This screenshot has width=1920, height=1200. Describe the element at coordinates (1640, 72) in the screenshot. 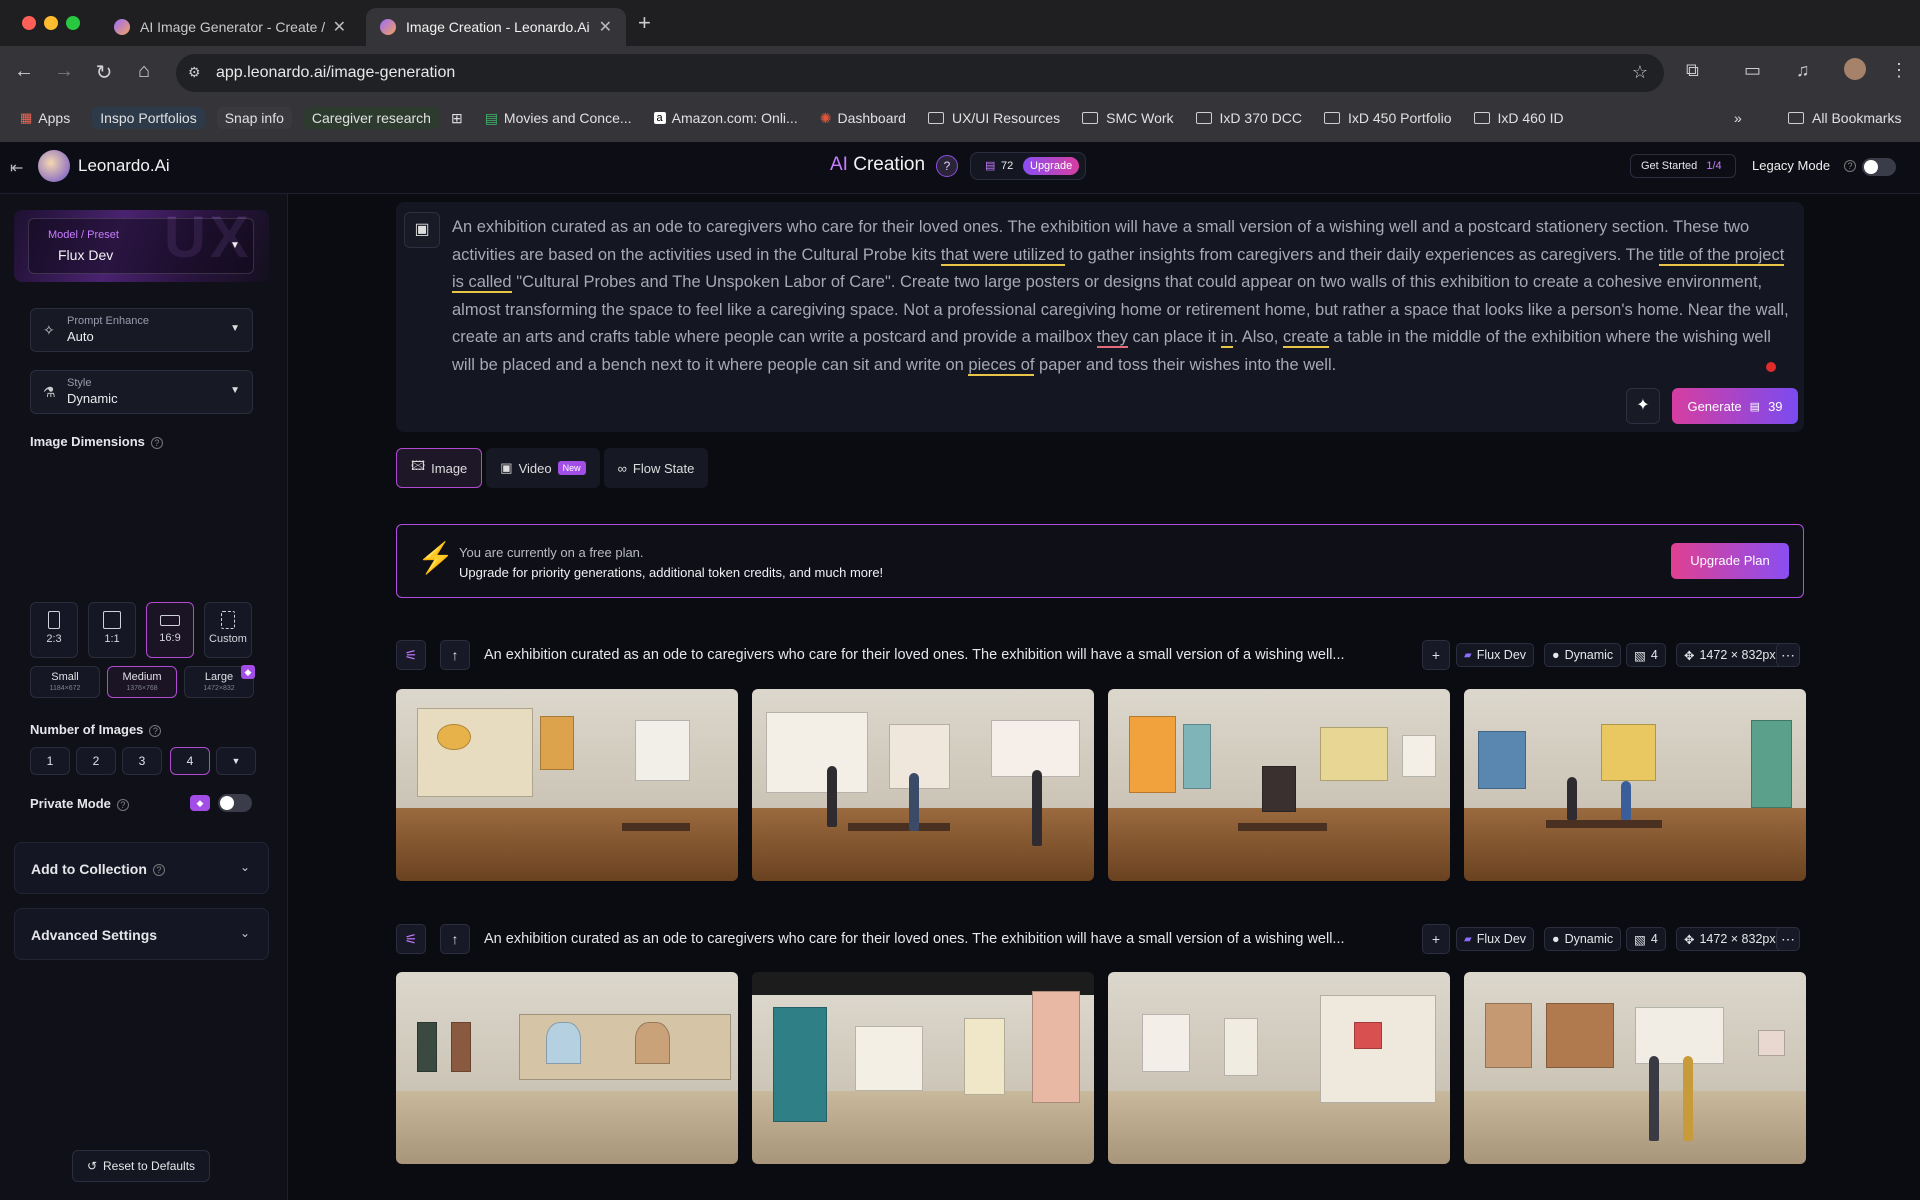

I see `bookmark-star-icon: ☆` at that location.